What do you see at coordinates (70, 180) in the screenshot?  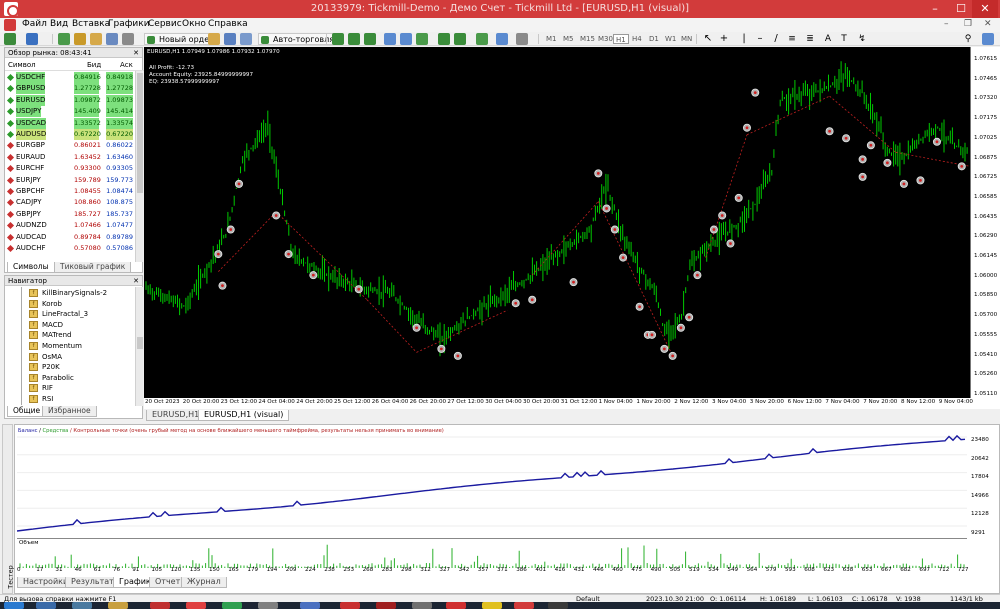 I see `market-watch-row: EURJPY 159.789 159.773` at bounding box center [70, 180].